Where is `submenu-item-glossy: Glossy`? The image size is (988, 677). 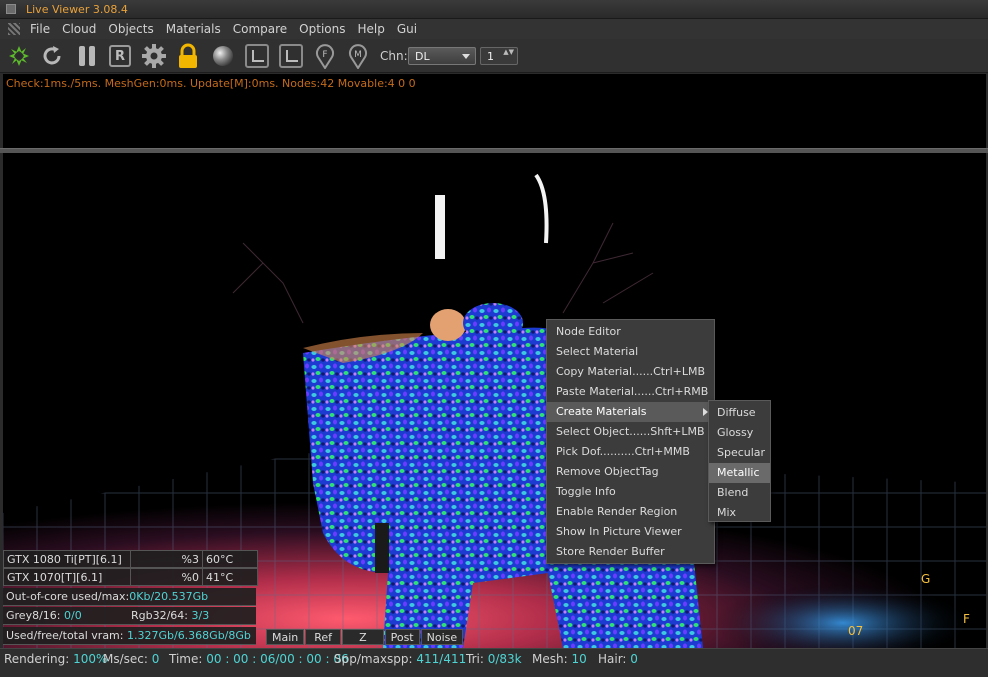 submenu-item-glossy: Glossy is located at coordinates (739, 433).